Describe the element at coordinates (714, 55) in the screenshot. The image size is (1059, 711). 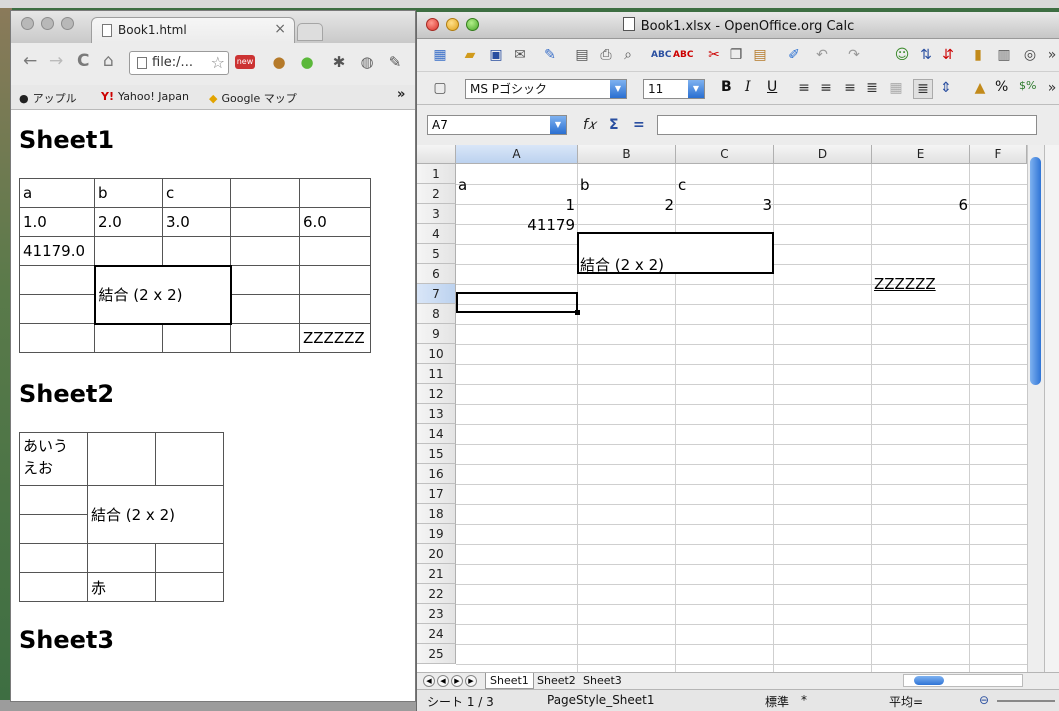
I see `cut-icon: ✂` at that location.